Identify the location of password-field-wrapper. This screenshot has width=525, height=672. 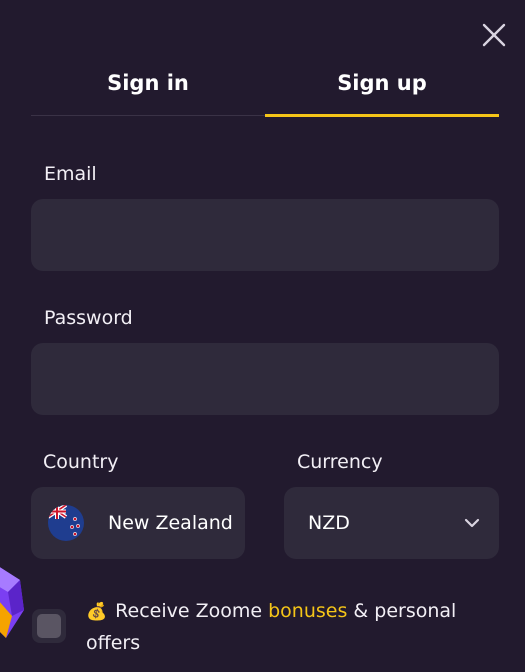
(265, 379).